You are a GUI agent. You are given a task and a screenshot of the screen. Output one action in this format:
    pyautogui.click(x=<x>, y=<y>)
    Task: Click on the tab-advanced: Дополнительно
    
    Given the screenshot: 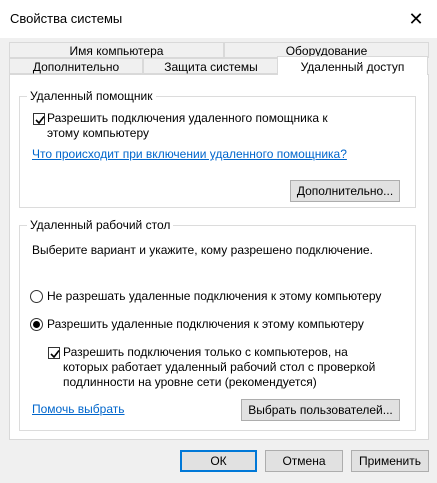 What is the action you would take?
    pyautogui.click(x=76, y=66)
    